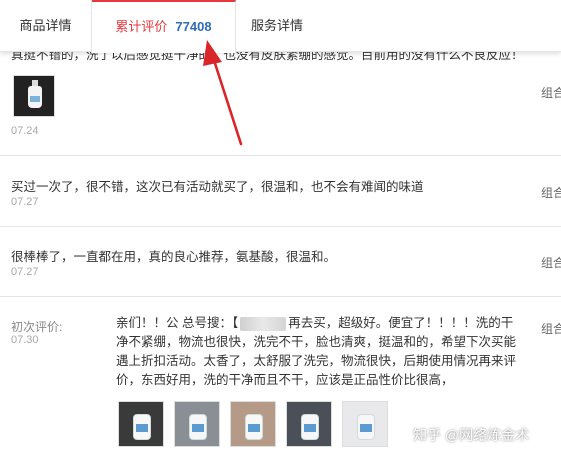 This screenshot has width=561, height=457. Describe the element at coordinates (37, 327) in the screenshot. I see `first-review-label: 初次评价:` at that location.